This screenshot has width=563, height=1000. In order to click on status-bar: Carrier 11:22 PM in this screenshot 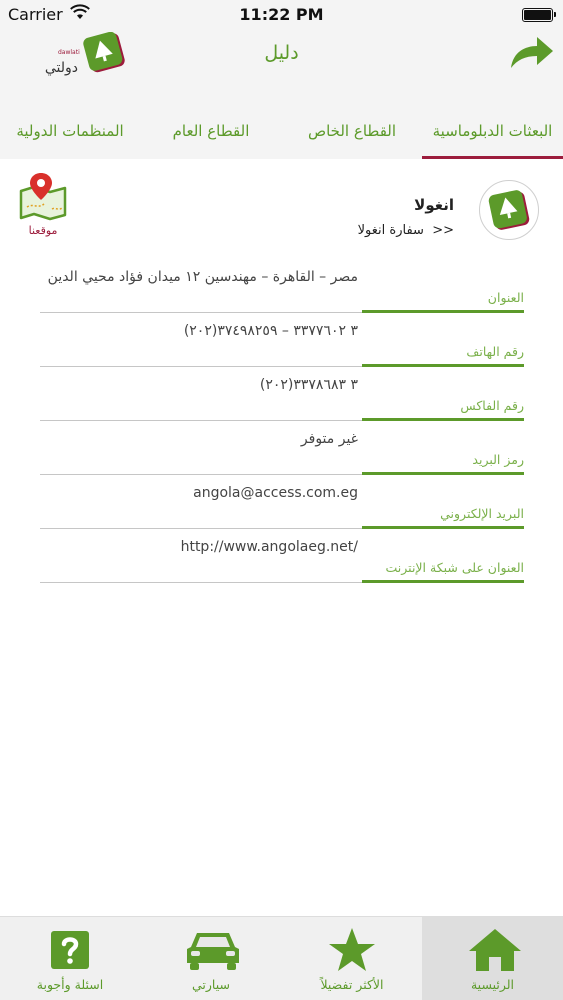, I will do `click(281, 15)`.